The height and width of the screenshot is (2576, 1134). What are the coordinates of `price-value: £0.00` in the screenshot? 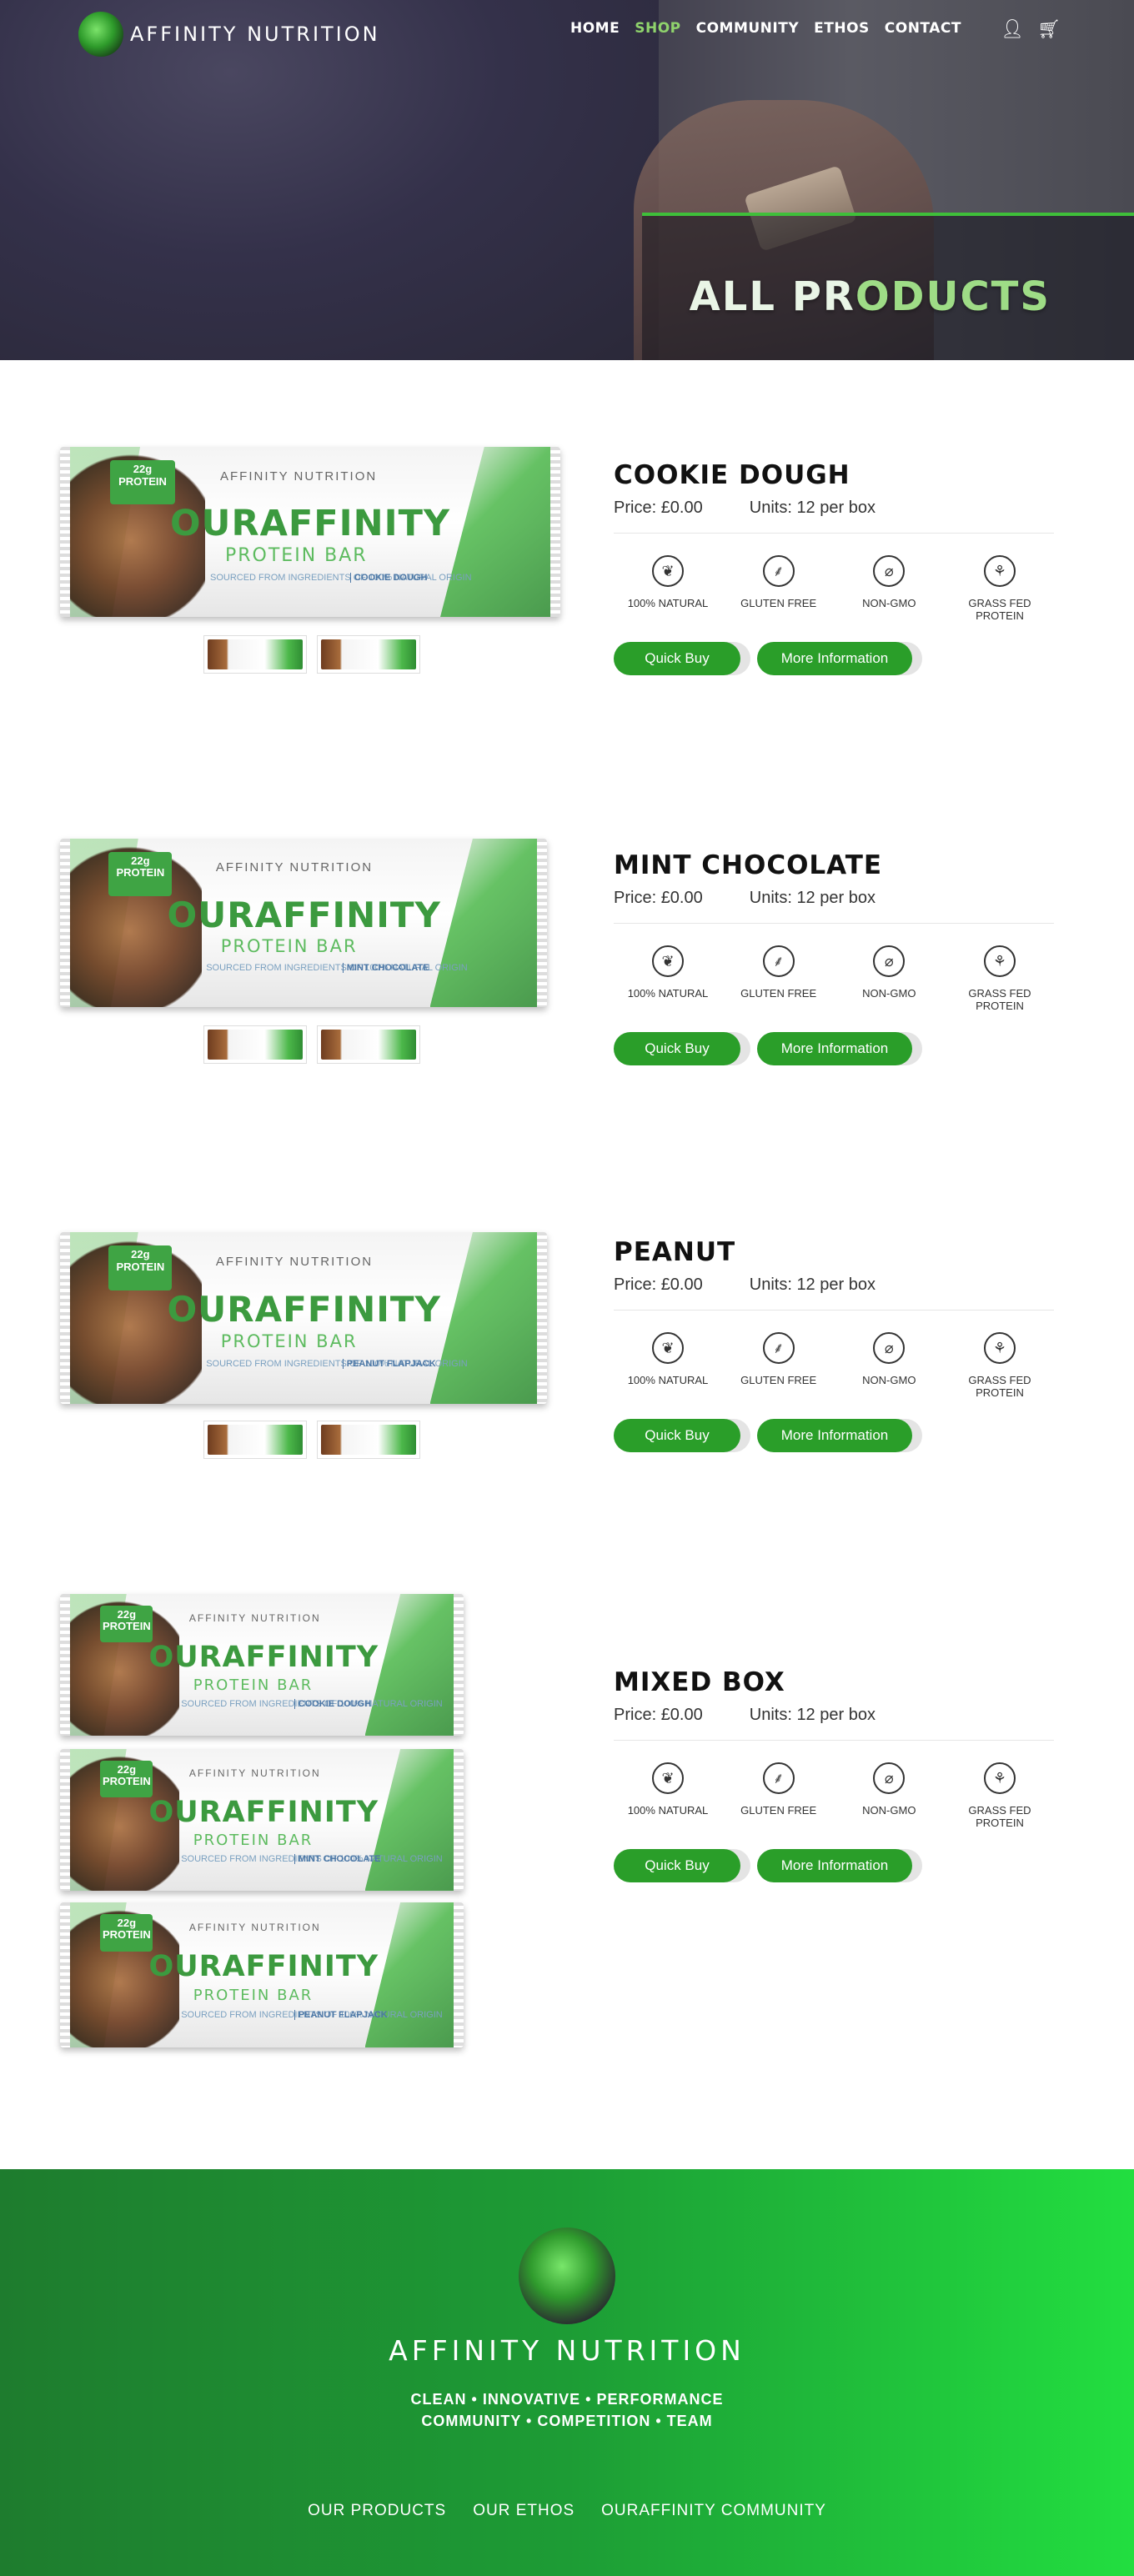 It's located at (681, 1715).